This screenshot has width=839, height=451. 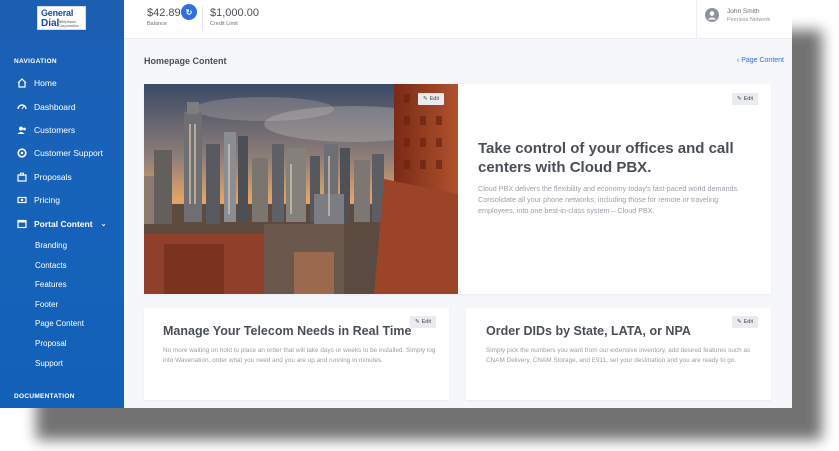 I want to click on sidebar-item-customer-support: Customer Support, so click(x=62, y=153).